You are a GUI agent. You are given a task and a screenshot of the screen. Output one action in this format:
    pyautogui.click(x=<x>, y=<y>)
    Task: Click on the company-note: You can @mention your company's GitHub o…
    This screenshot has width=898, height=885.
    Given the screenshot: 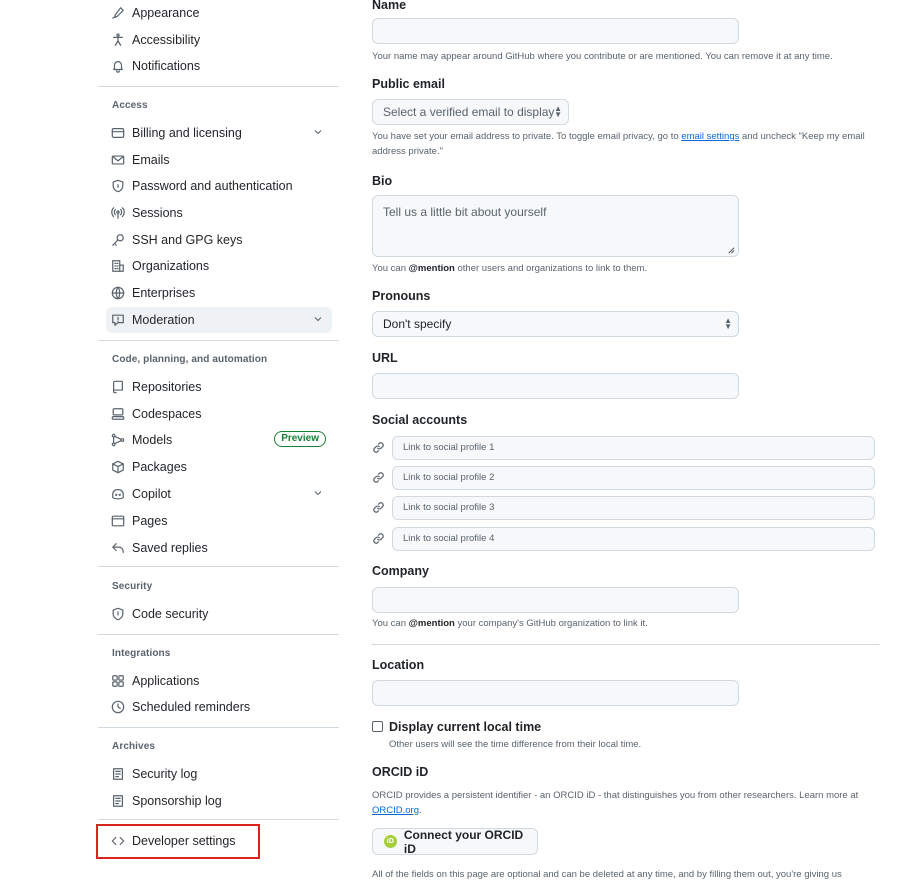 What is the action you would take?
    pyautogui.click(x=627, y=623)
    